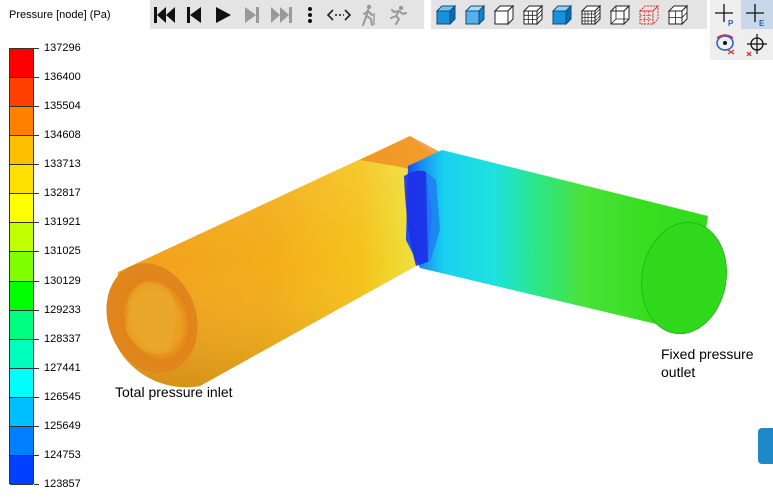 The height and width of the screenshot is (497, 773). What do you see at coordinates (707, 363) in the screenshot?
I see `outlet-annotation: Fixed pressure outlet` at bounding box center [707, 363].